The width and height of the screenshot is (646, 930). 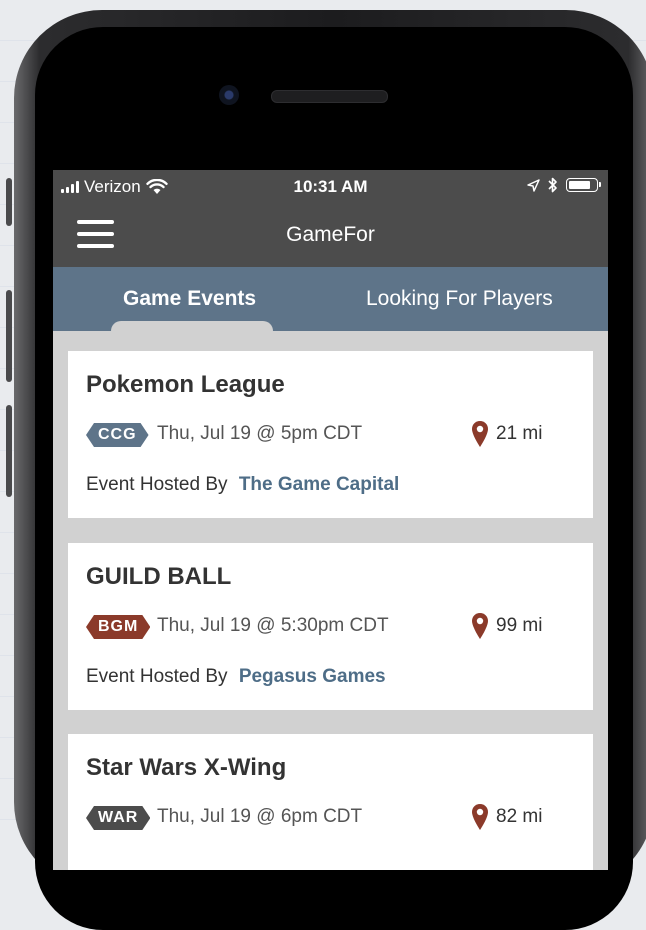 What do you see at coordinates (118, 818) in the screenshot?
I see `category-badge: WAR` at bounding box center [118, 818].